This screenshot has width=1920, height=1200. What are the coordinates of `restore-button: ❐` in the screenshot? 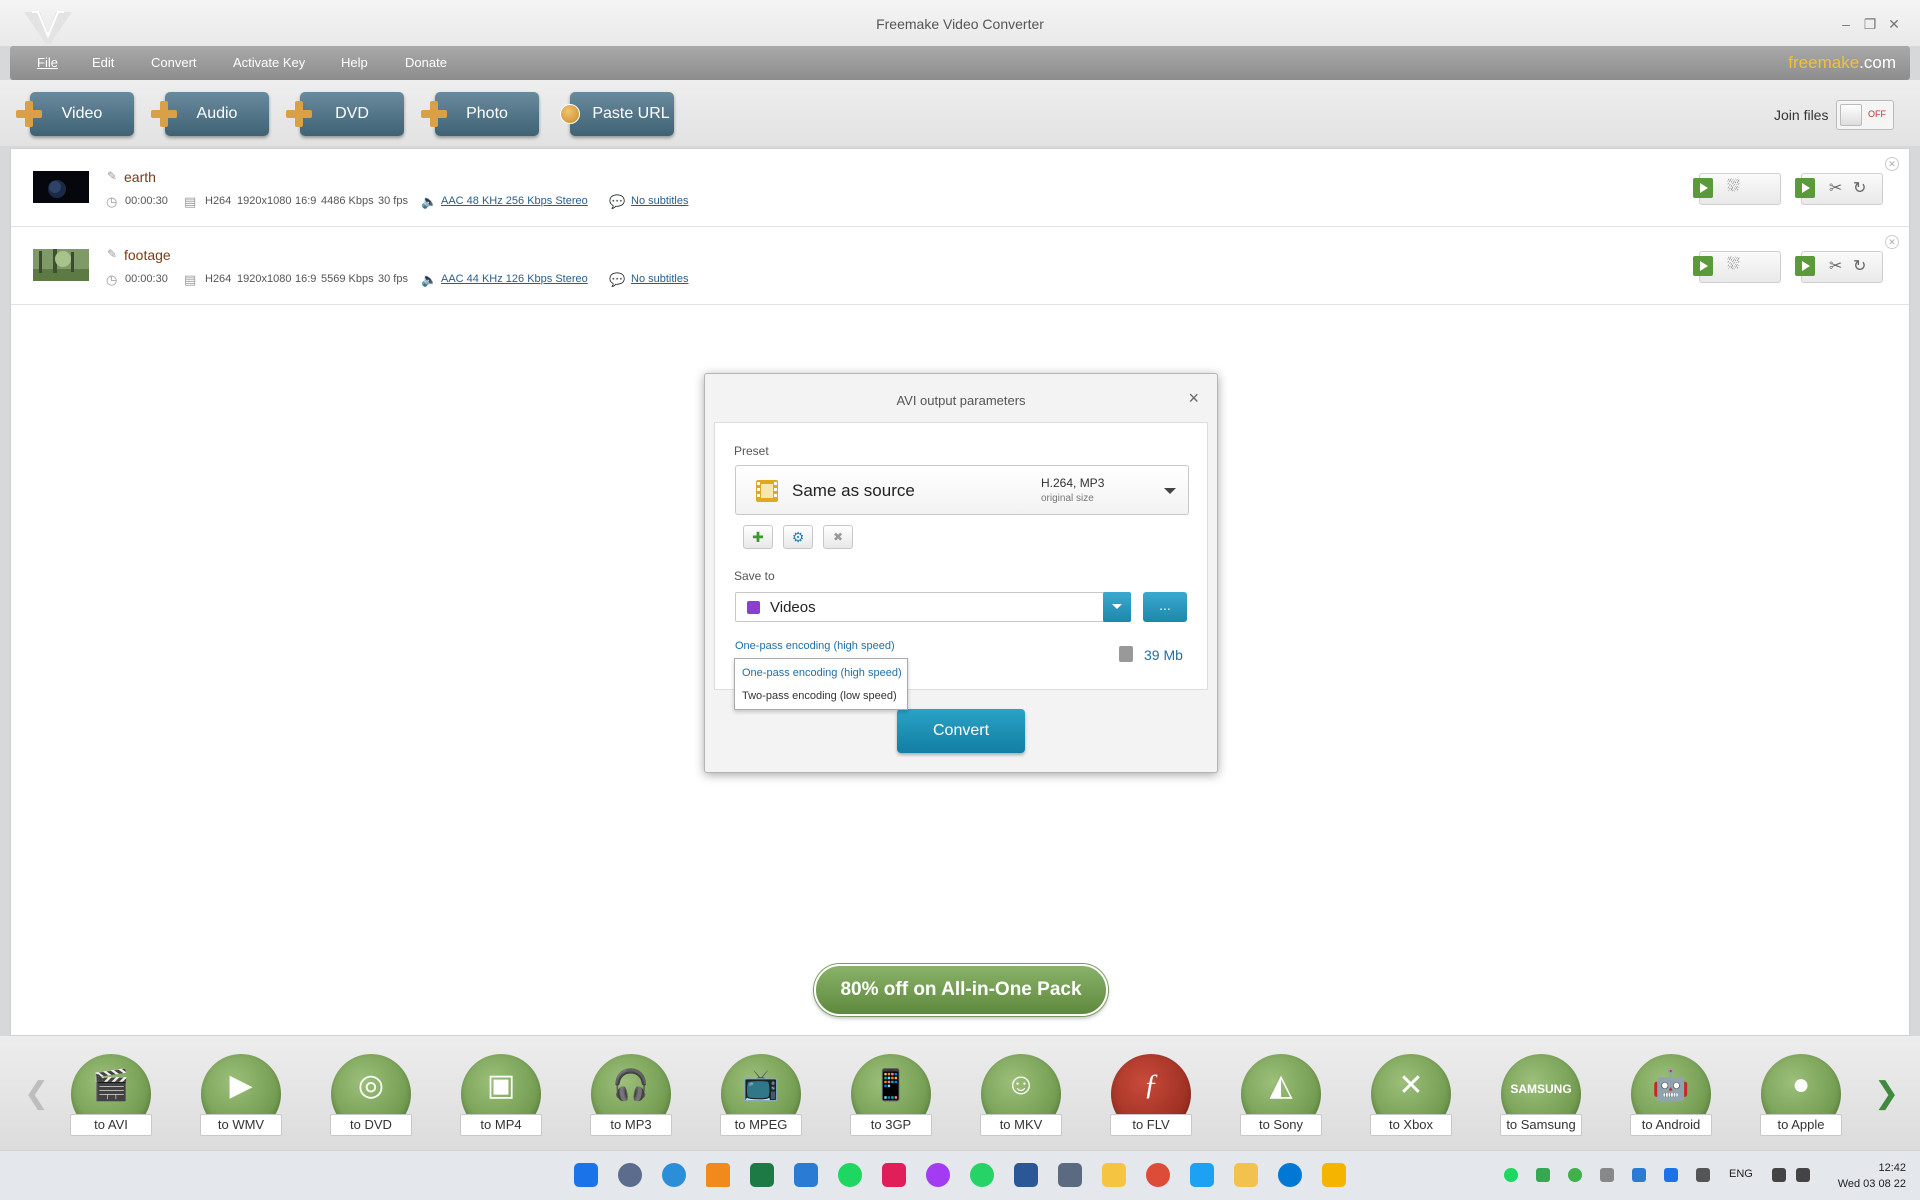 It's located at (1870, 24).